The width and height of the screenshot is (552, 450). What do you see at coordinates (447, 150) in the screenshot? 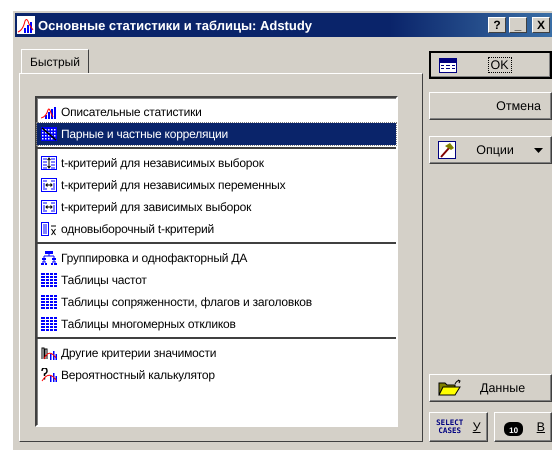
I see `hammer-icon` at bounding box center [447, 150].